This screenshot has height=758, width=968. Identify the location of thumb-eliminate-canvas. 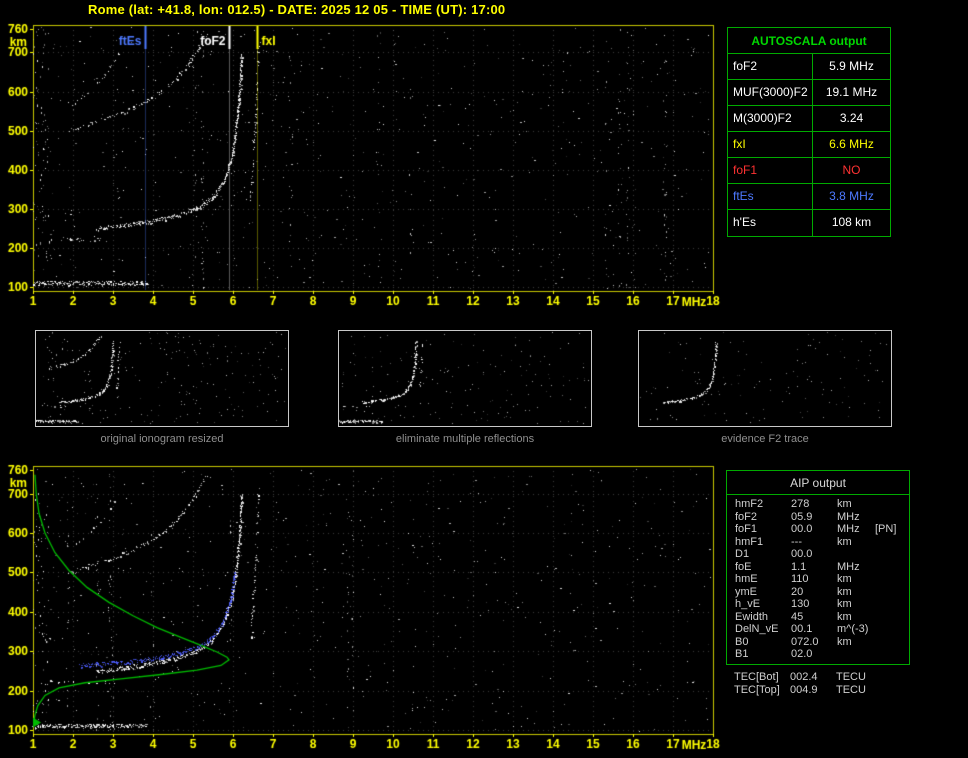
(465, 378).